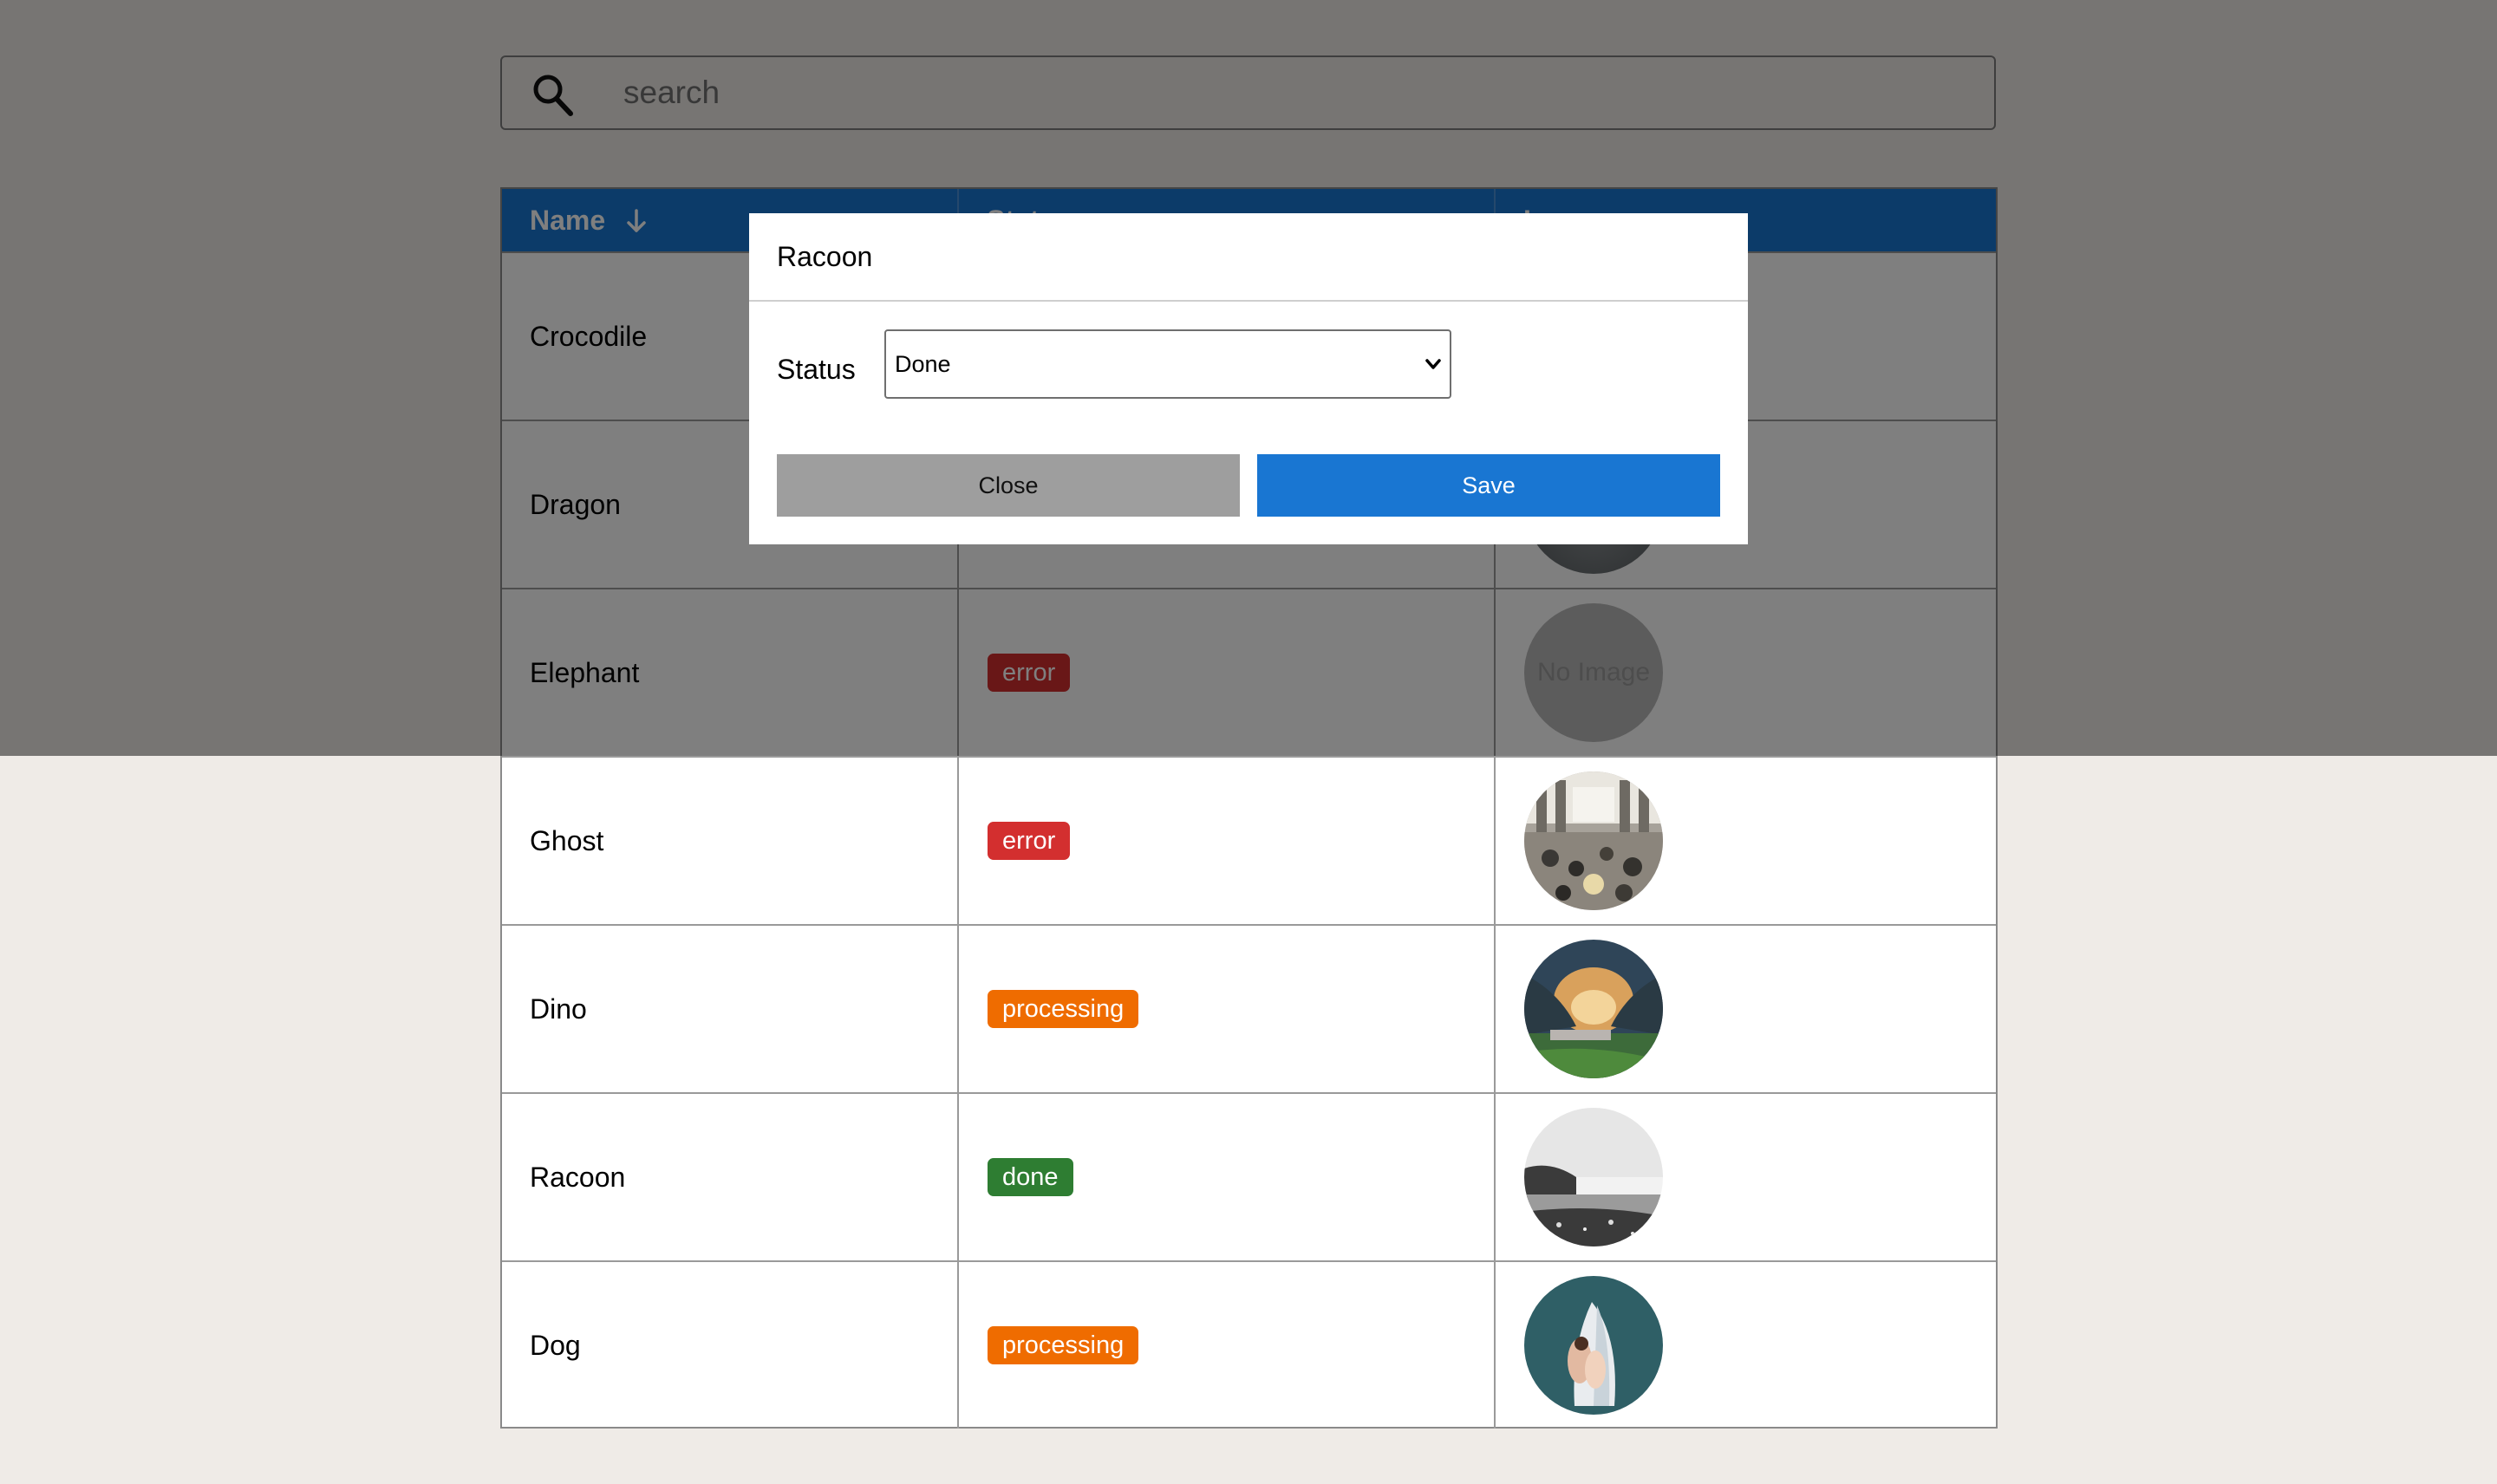  Describe the element at coordinates (558, 1009) in the screenshot. I see `row-name: Dino` at that location.